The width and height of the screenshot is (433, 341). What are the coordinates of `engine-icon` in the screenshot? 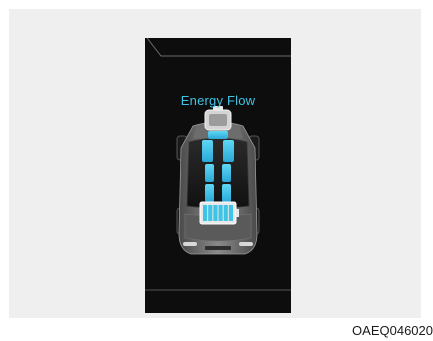 It's located at (218, 118).